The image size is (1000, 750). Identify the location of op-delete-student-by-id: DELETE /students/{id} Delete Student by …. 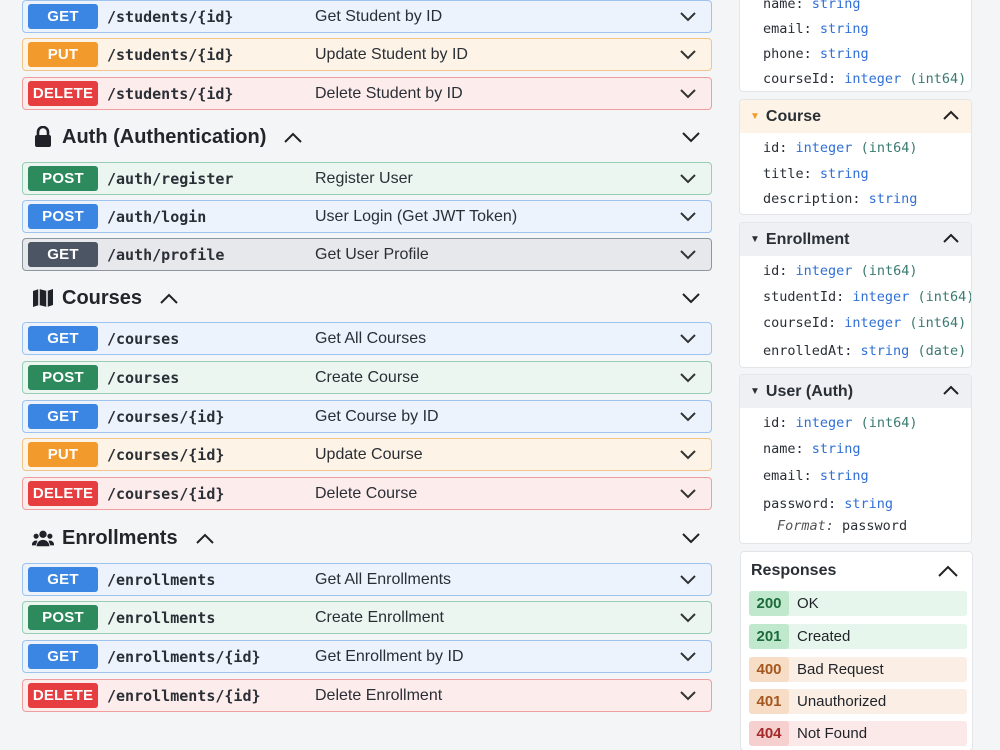
(367, 93).